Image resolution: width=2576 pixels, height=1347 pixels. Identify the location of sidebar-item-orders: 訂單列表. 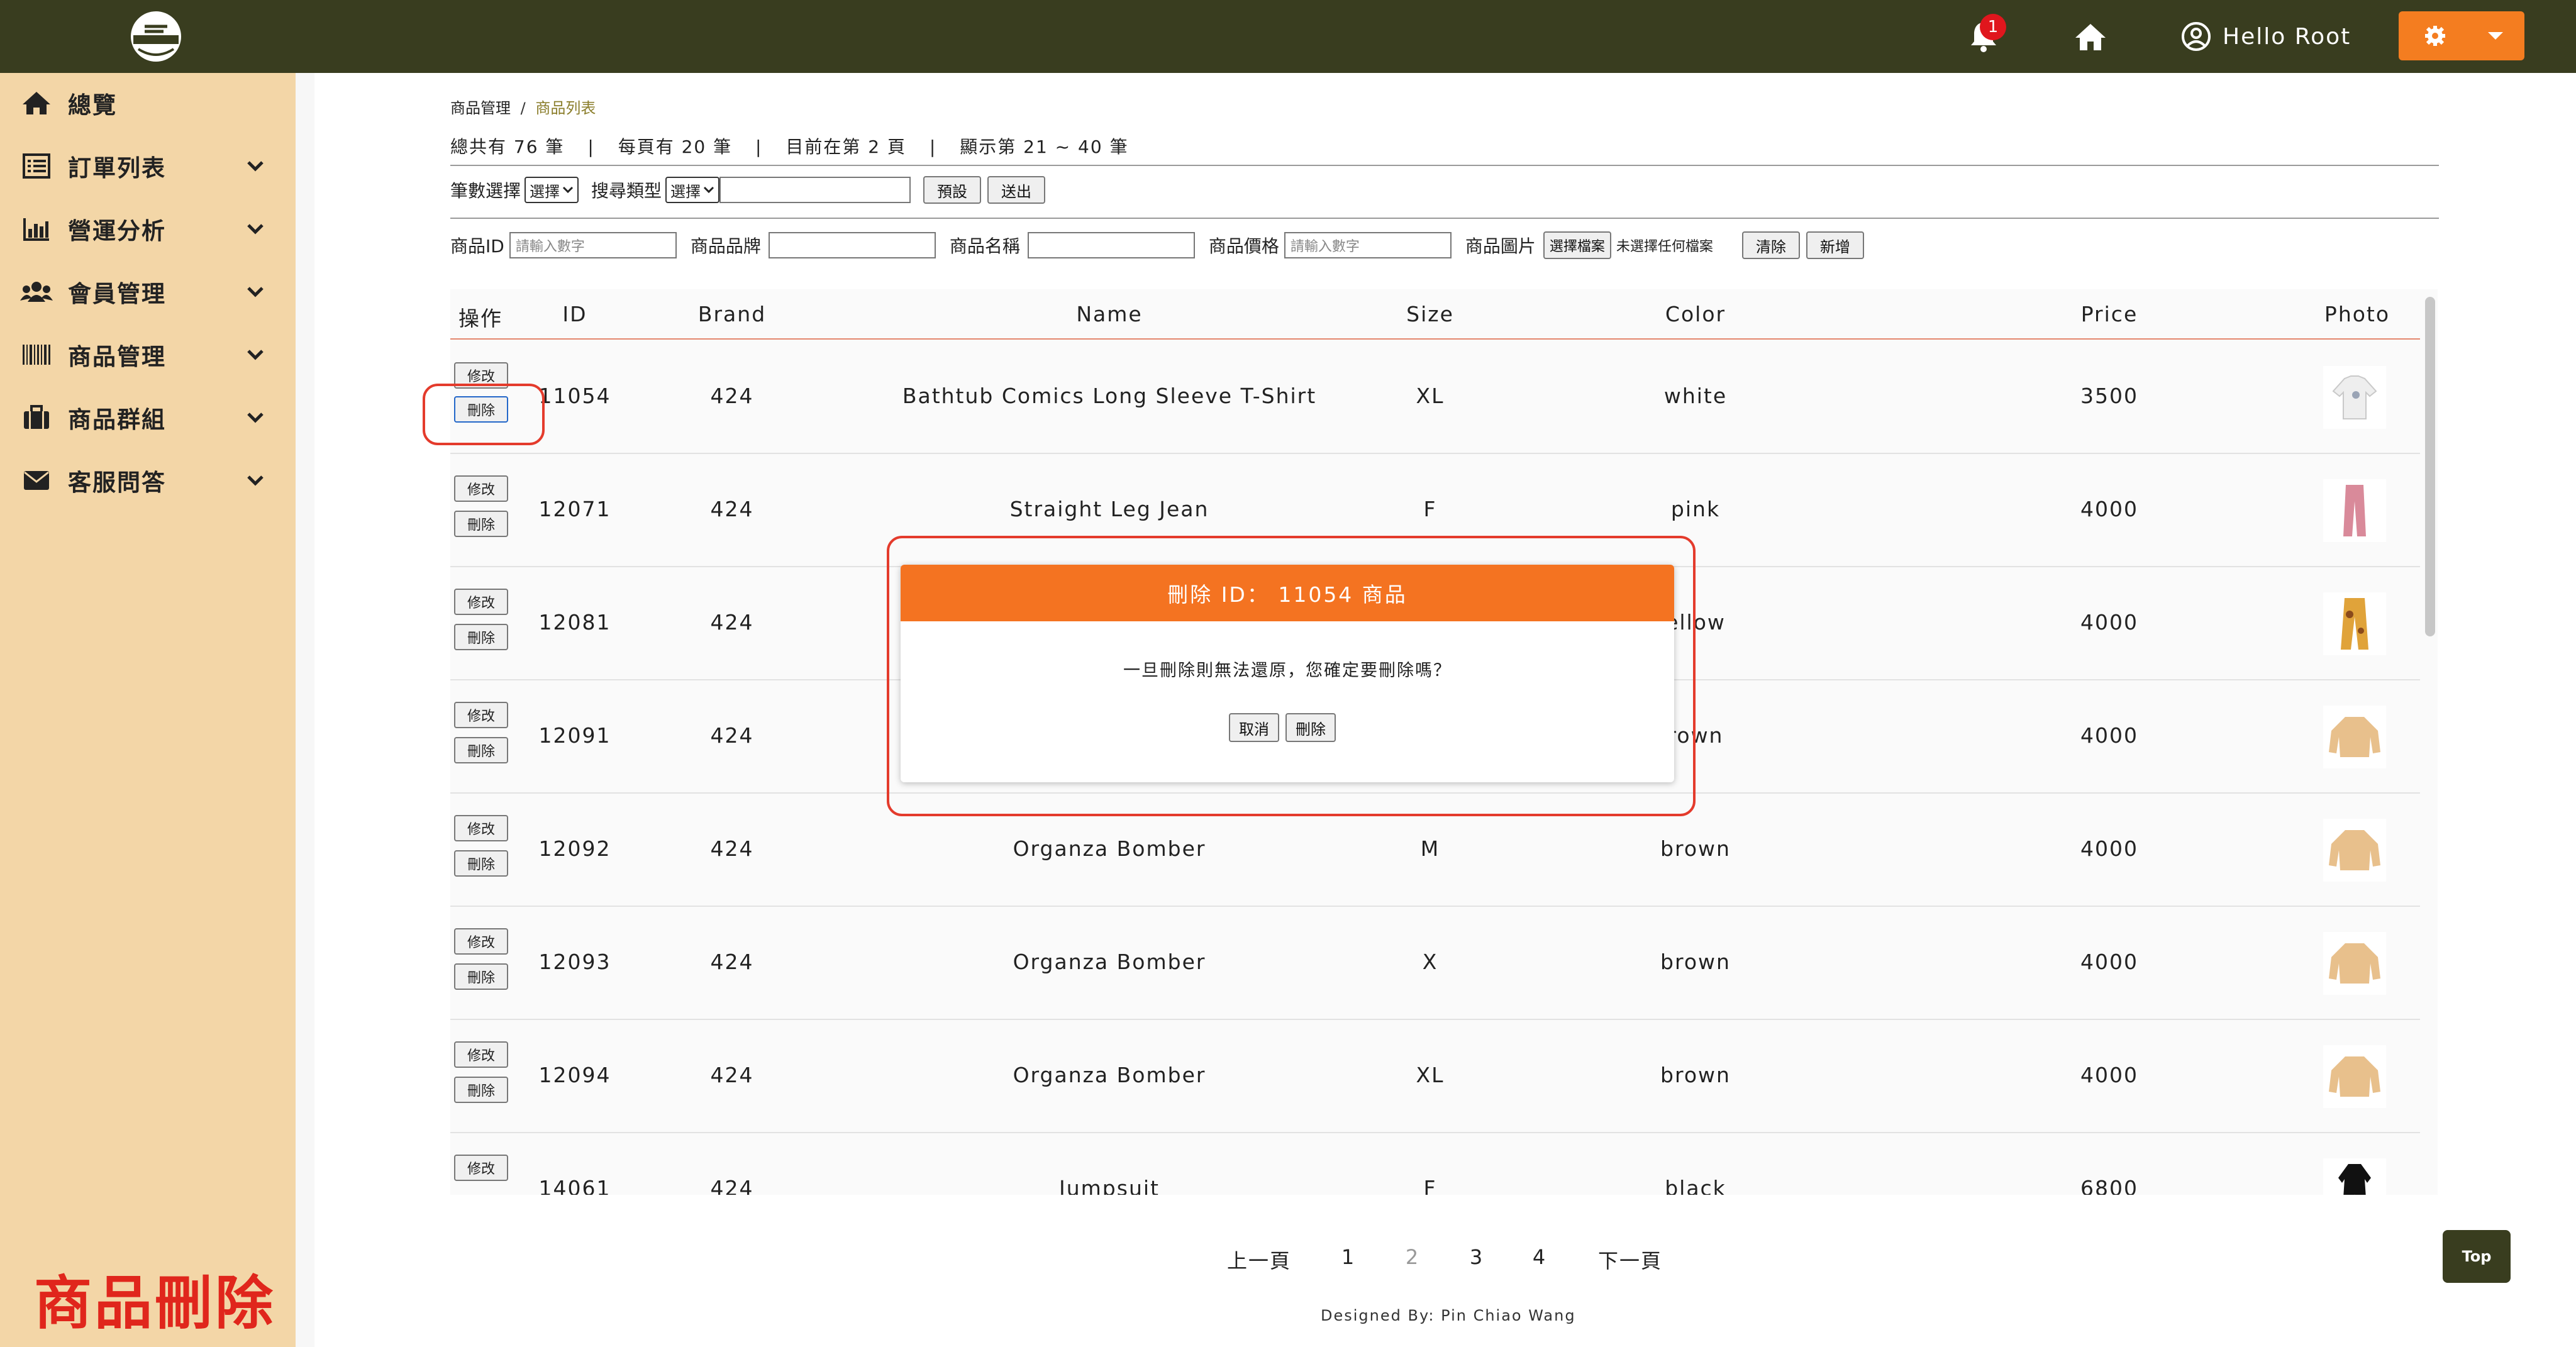
(148, 166).